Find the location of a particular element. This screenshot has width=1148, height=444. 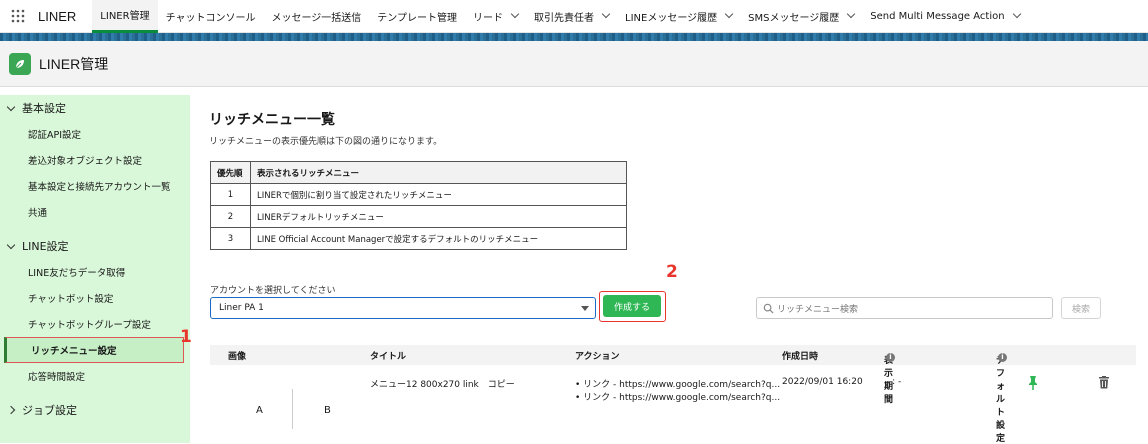

nav-tab-contacts: 取引先責任者 is located at coordinates (571, 16).